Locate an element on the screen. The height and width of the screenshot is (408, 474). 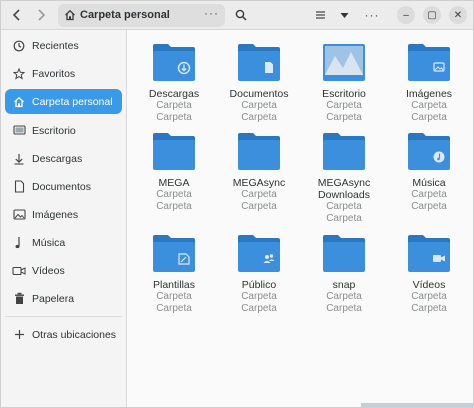
forward-button is located at coordinates (41, 15).